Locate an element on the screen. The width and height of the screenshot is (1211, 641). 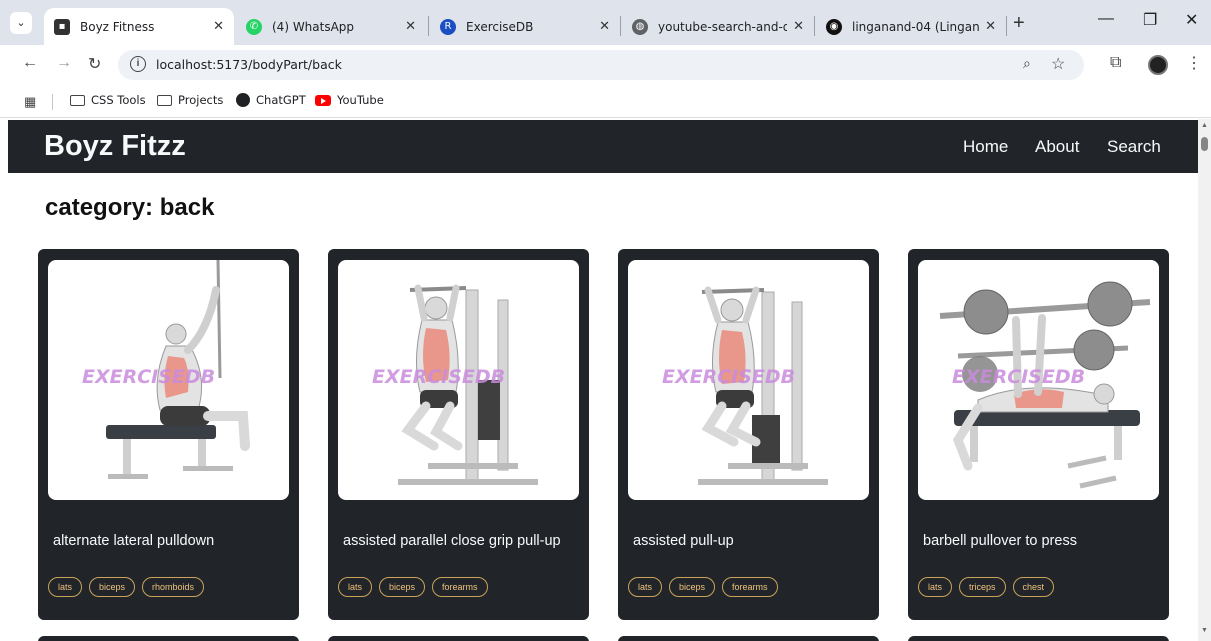
scroll-down-icon: ▼ is located at coordinates (1204, 630).